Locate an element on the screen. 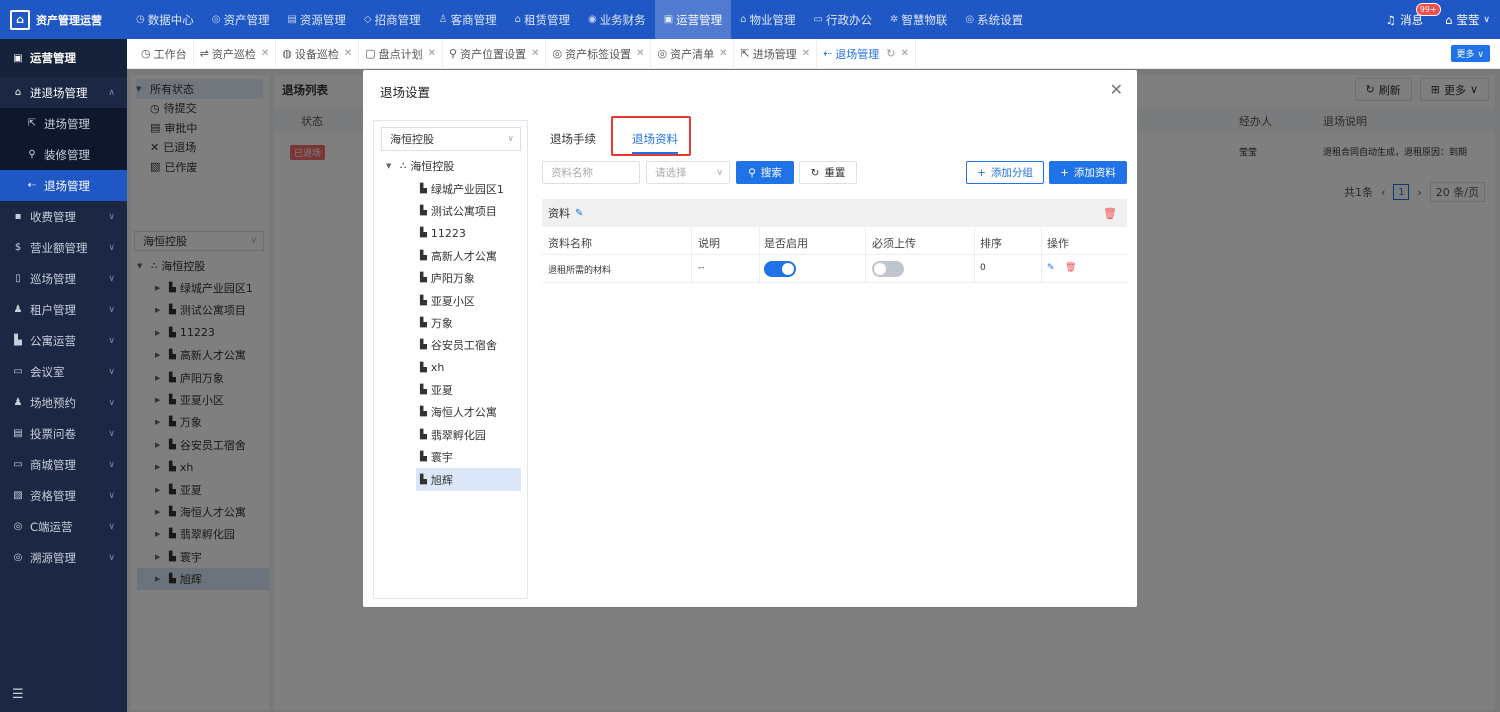 The width and height of the screenshot is (1500, 712). tree-node: ▙ 旭辉 is located at coordinates (468, 479).